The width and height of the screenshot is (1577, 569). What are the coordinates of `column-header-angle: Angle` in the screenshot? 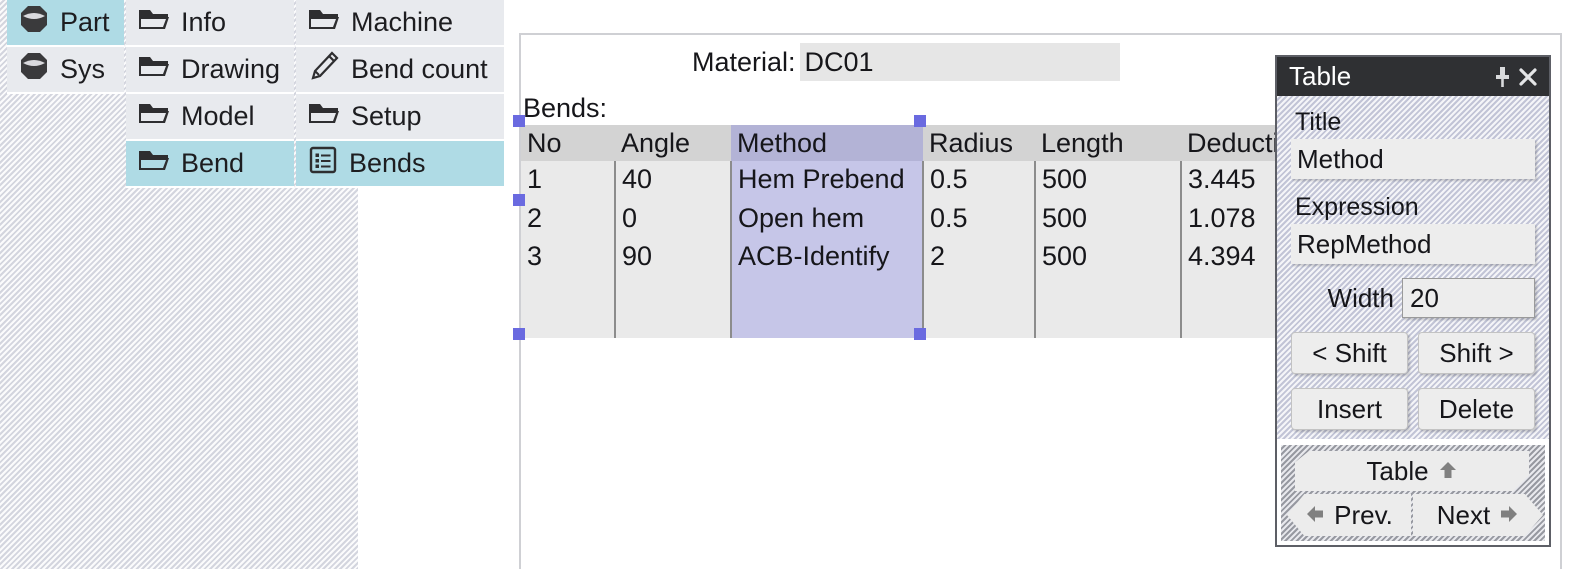 It's located at (673, 143).